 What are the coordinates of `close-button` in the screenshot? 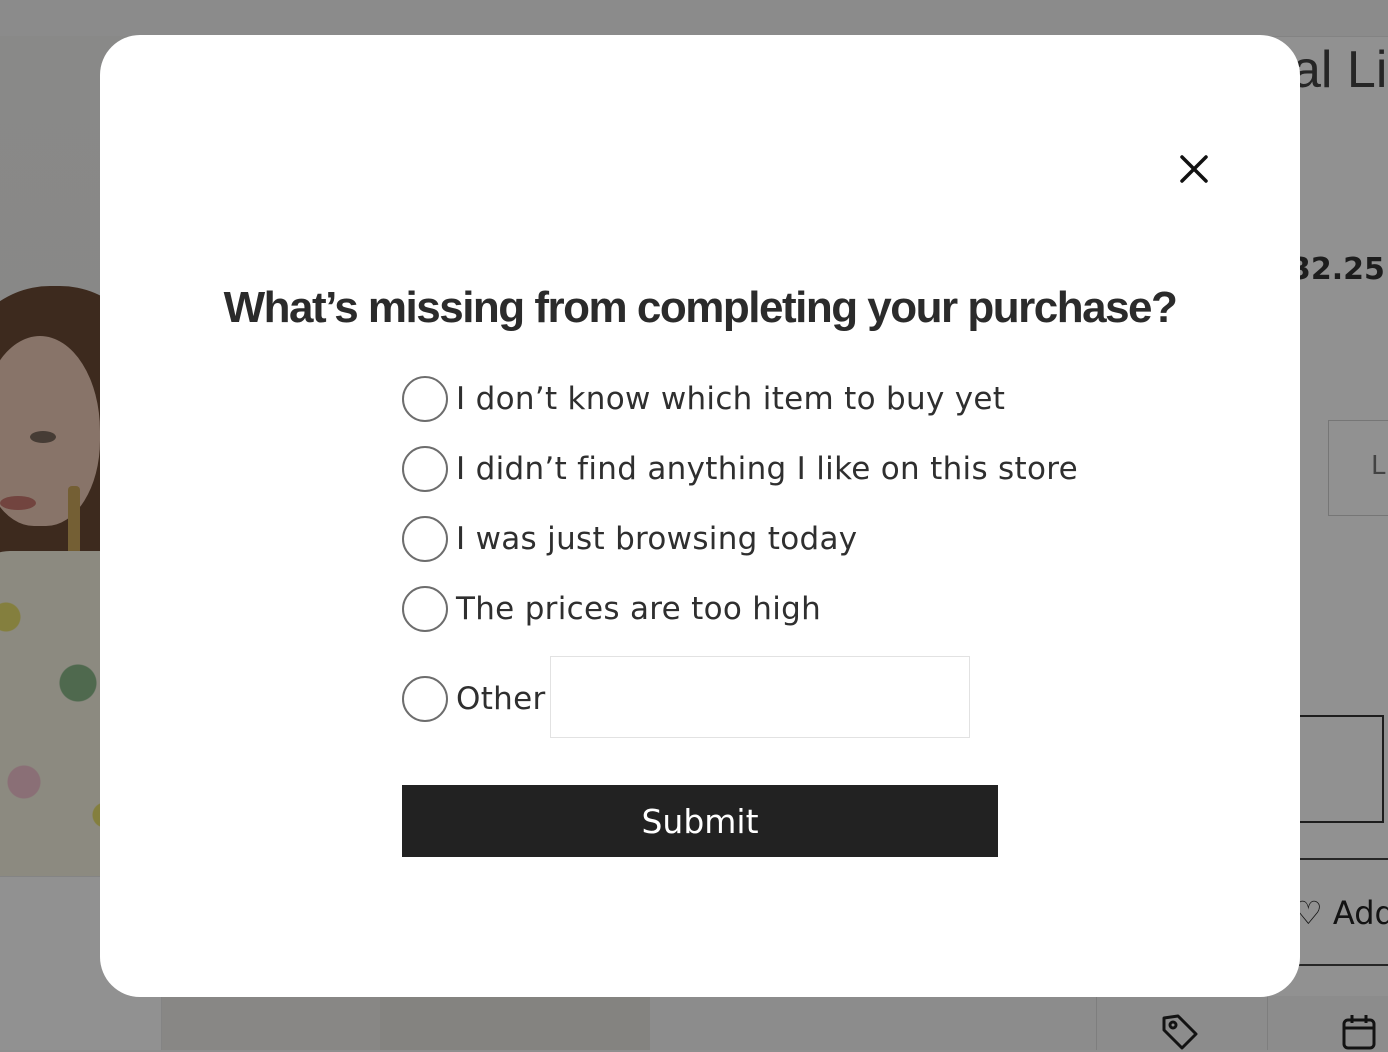 It's located at (1194, 169).